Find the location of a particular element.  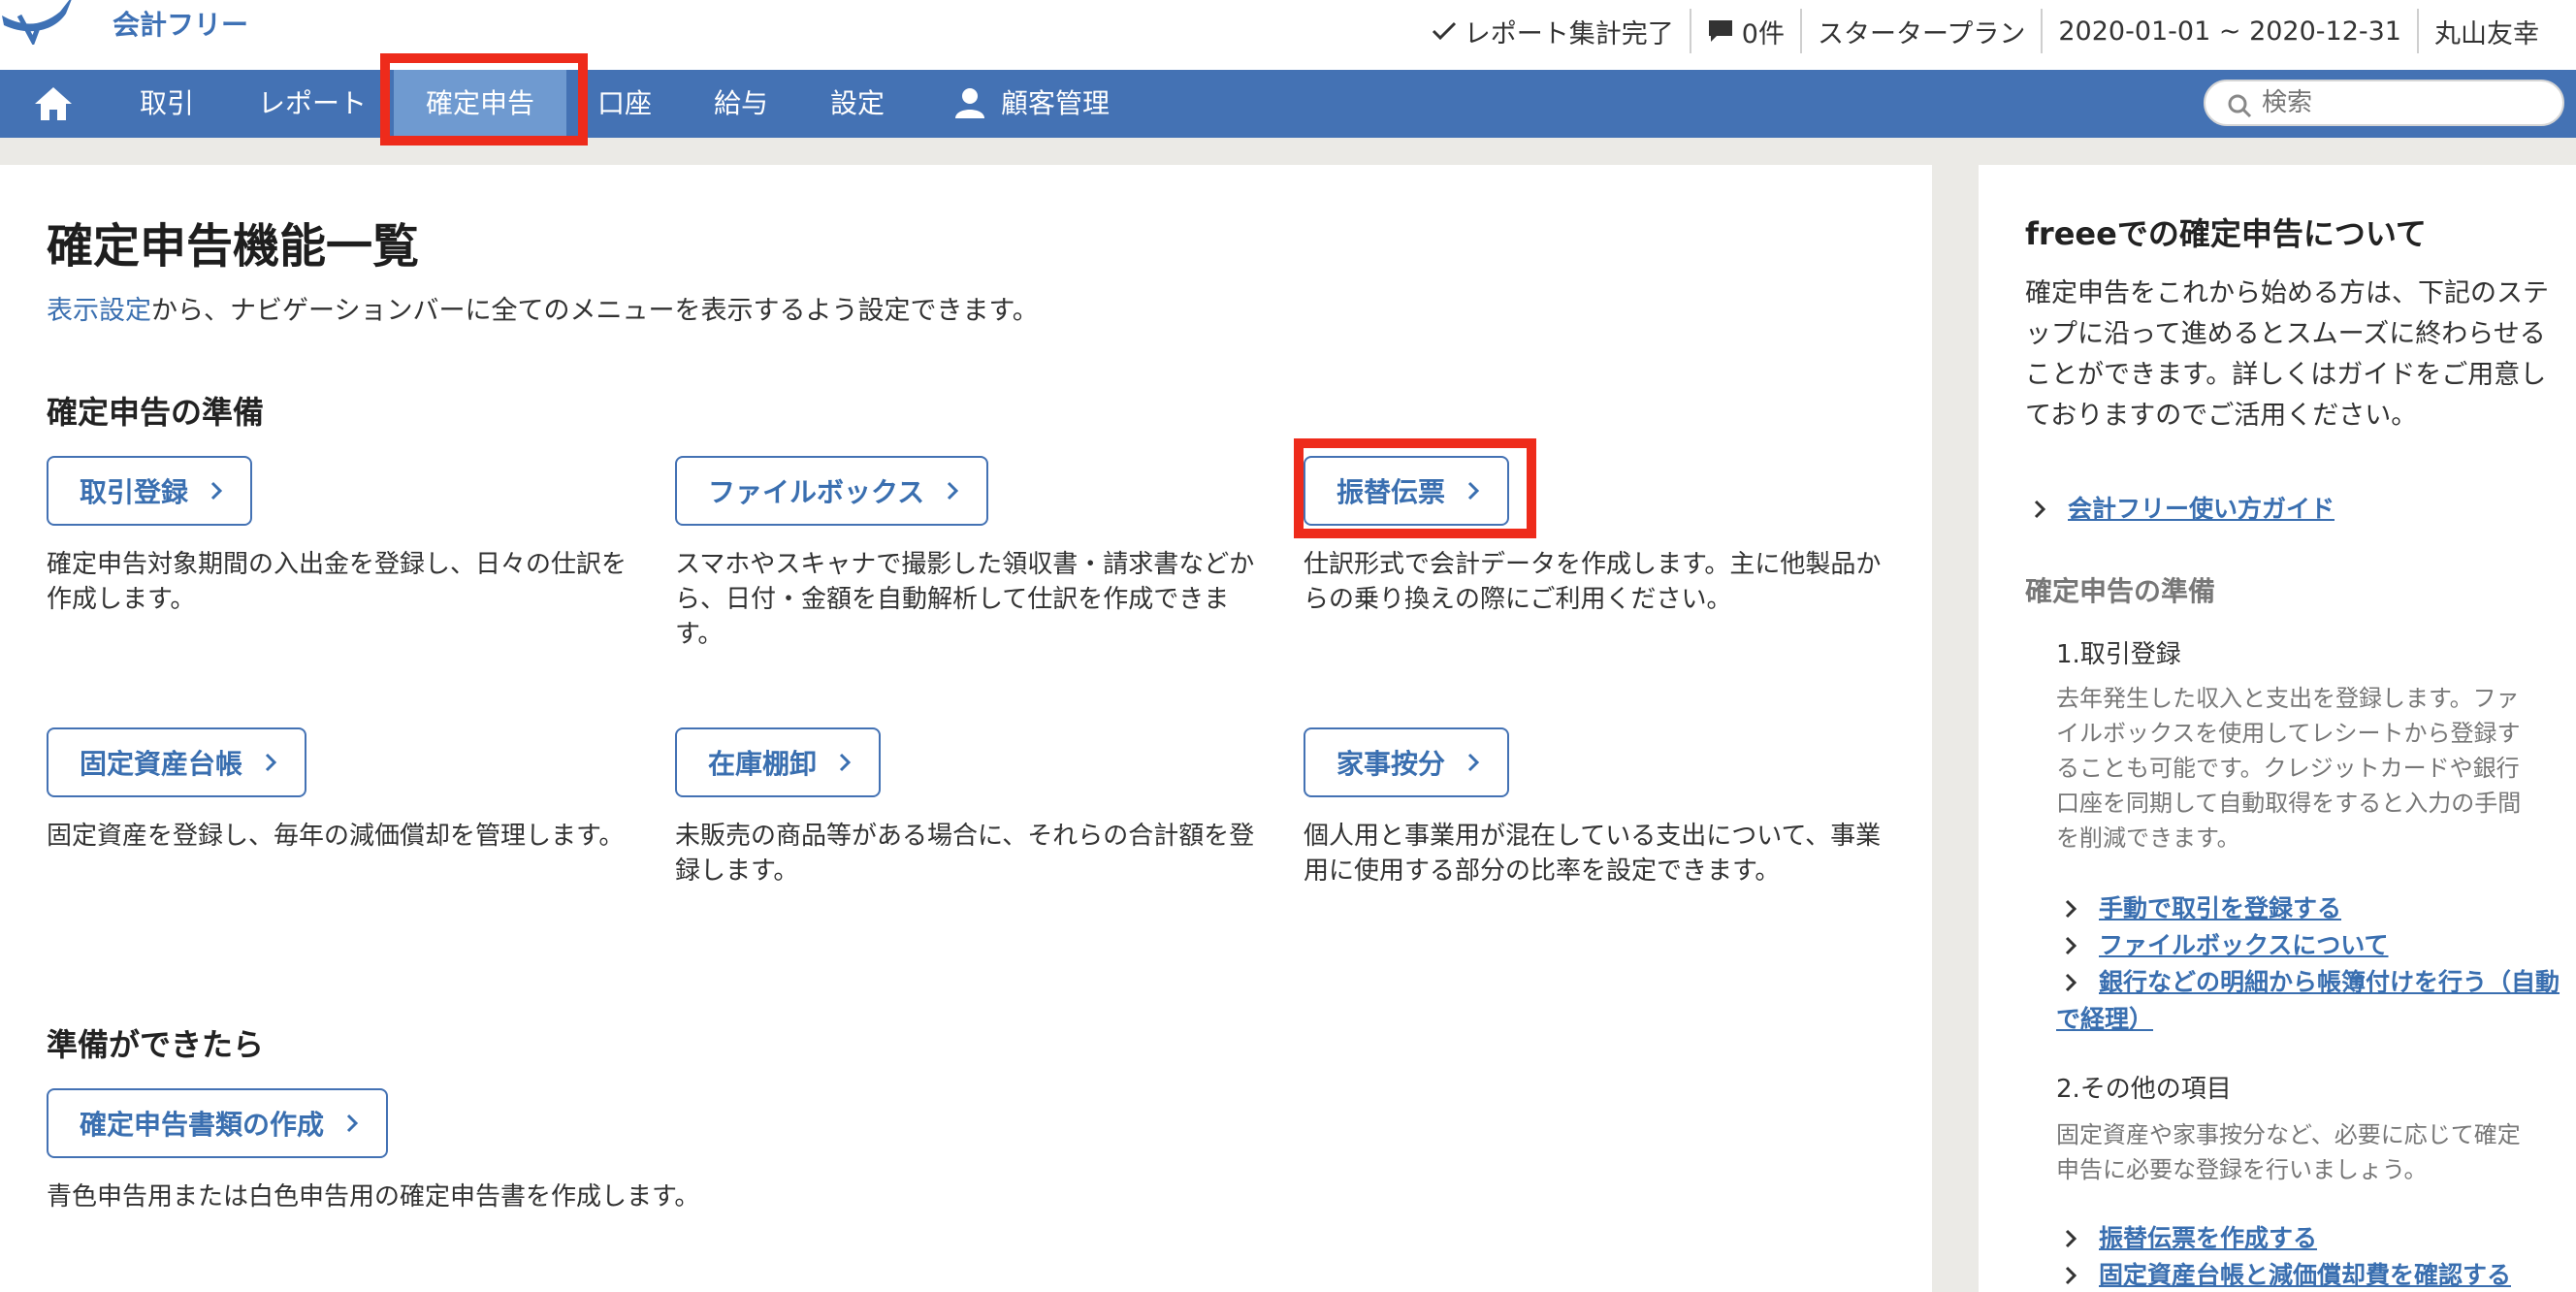

filebox-button-label: ファイルボックス is located at coordinates (816, 492).